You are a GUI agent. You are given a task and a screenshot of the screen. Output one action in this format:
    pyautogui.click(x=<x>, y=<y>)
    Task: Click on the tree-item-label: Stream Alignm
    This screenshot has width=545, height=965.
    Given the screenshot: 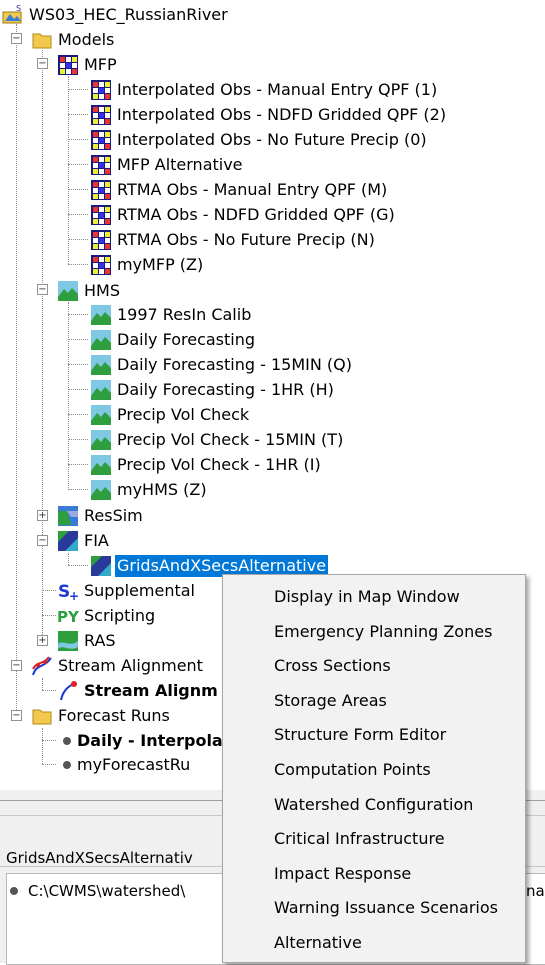 What is the action you would take?
    pyautogui.click(x=151, y=690)
    